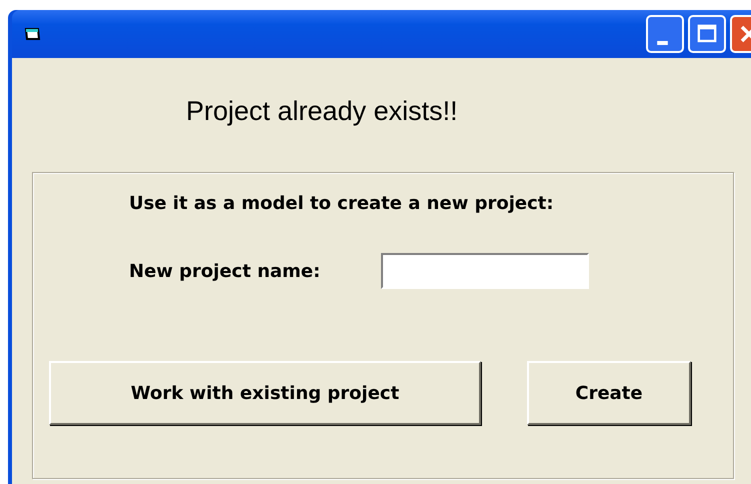 The height and width of the screenshot is (484, 751). What do you see at coordinates (707, 34) in the screenshot?
I see `maximize-button` at bounding box center [707, 34].